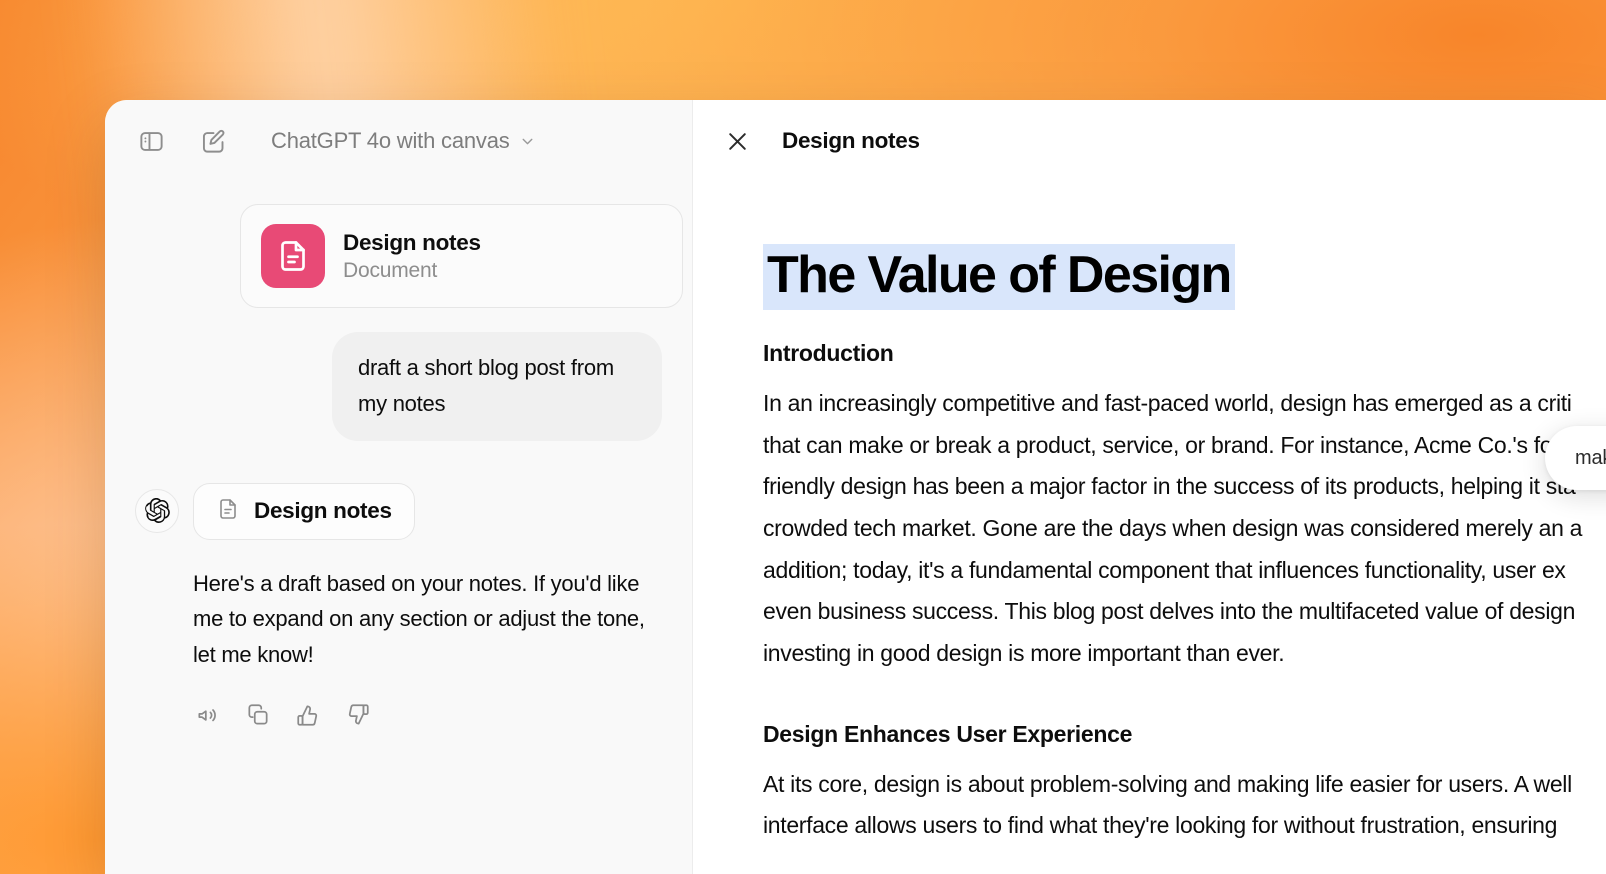  I want to click on attachment-subtitle: Document, so click(390, 270).